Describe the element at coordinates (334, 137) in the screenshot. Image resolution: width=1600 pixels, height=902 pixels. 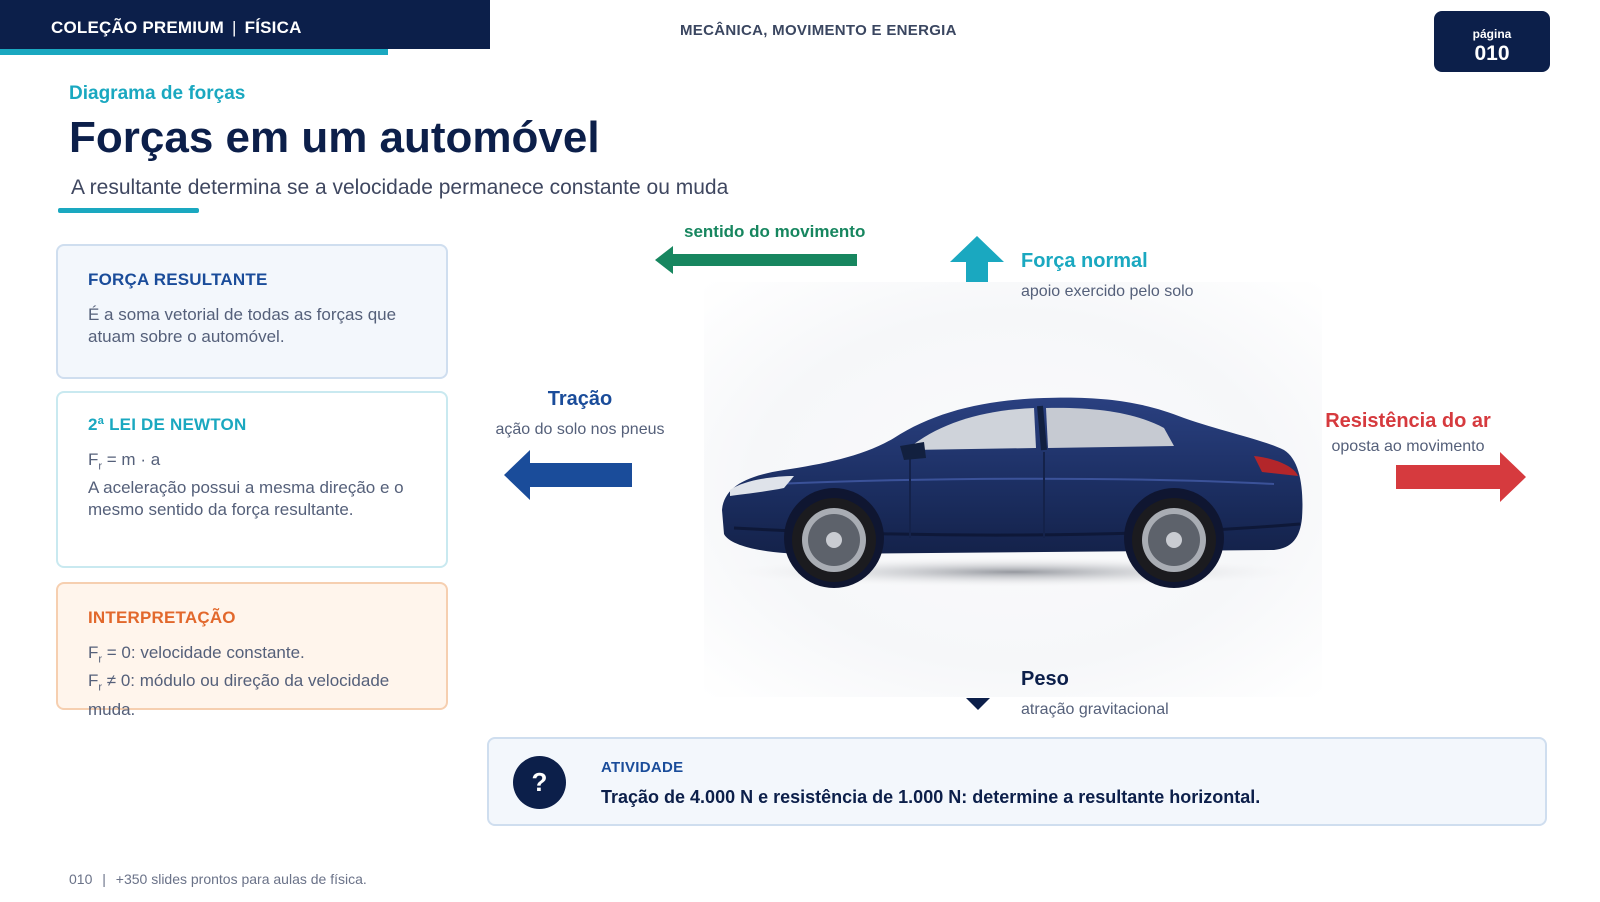
I see `page-title: Forças em um automóvel` at that location.